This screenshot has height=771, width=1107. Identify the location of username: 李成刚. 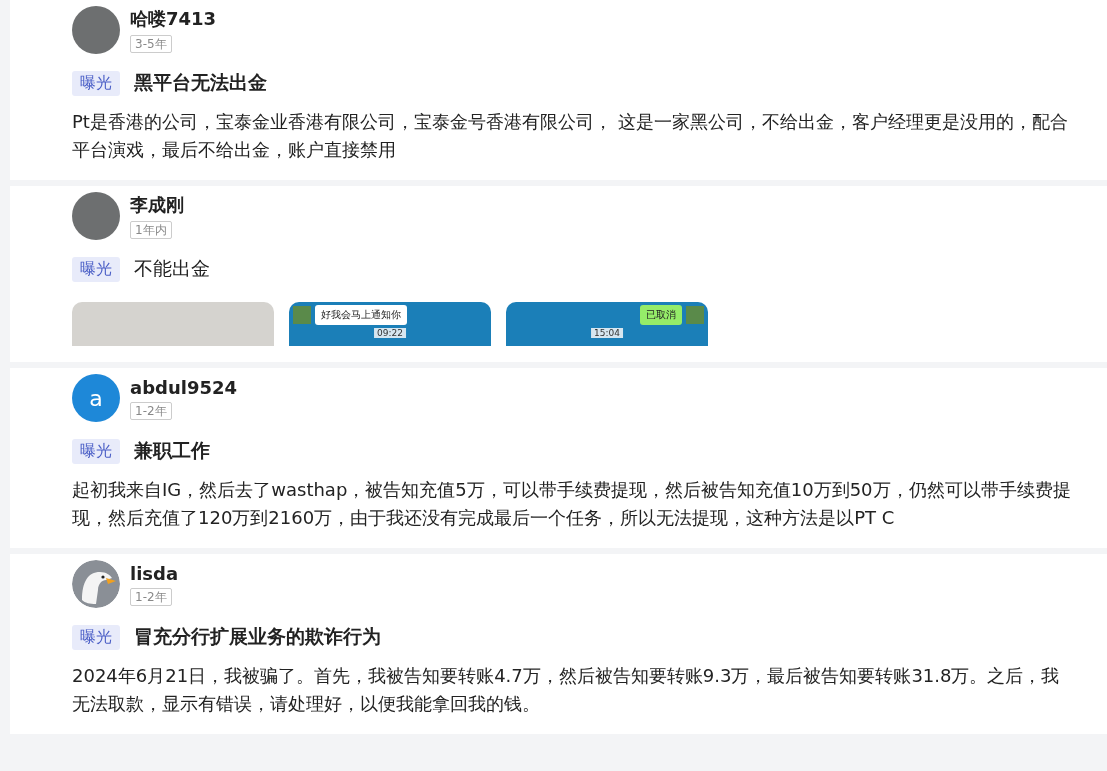
(157, 205).